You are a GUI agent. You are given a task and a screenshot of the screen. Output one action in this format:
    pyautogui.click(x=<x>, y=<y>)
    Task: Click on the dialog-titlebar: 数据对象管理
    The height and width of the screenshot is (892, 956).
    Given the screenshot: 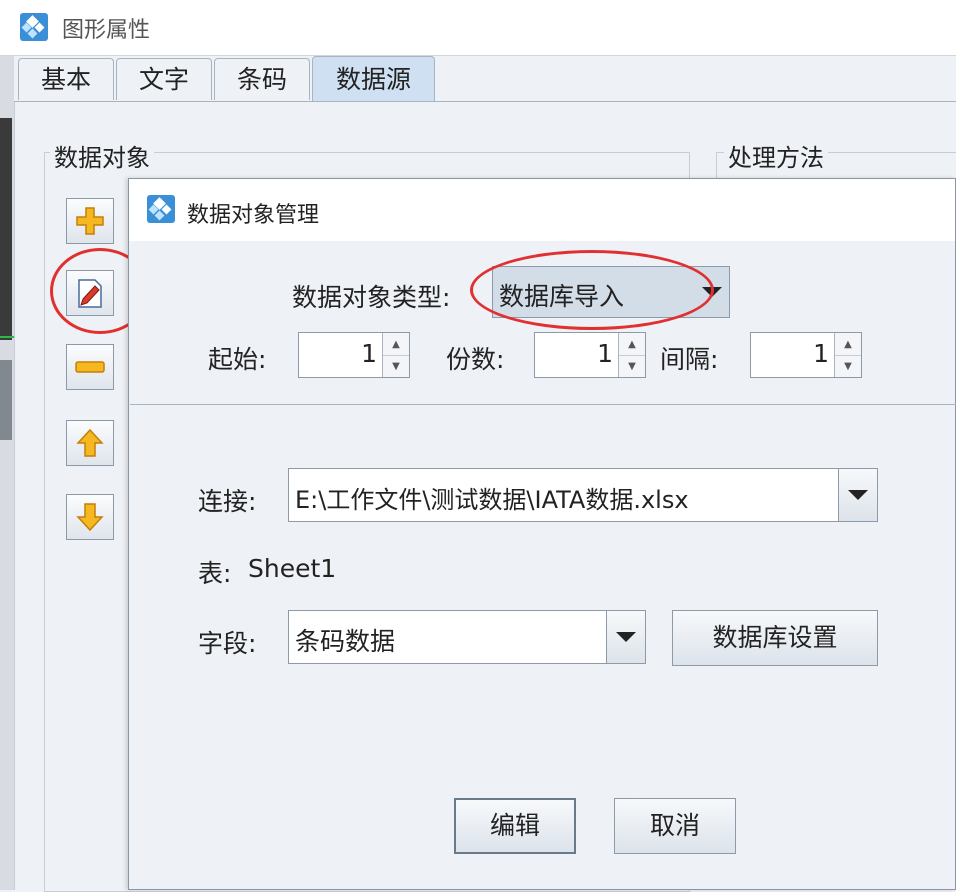 What is the action you would take?
    pyautogui.click(x=542, y=210)
    